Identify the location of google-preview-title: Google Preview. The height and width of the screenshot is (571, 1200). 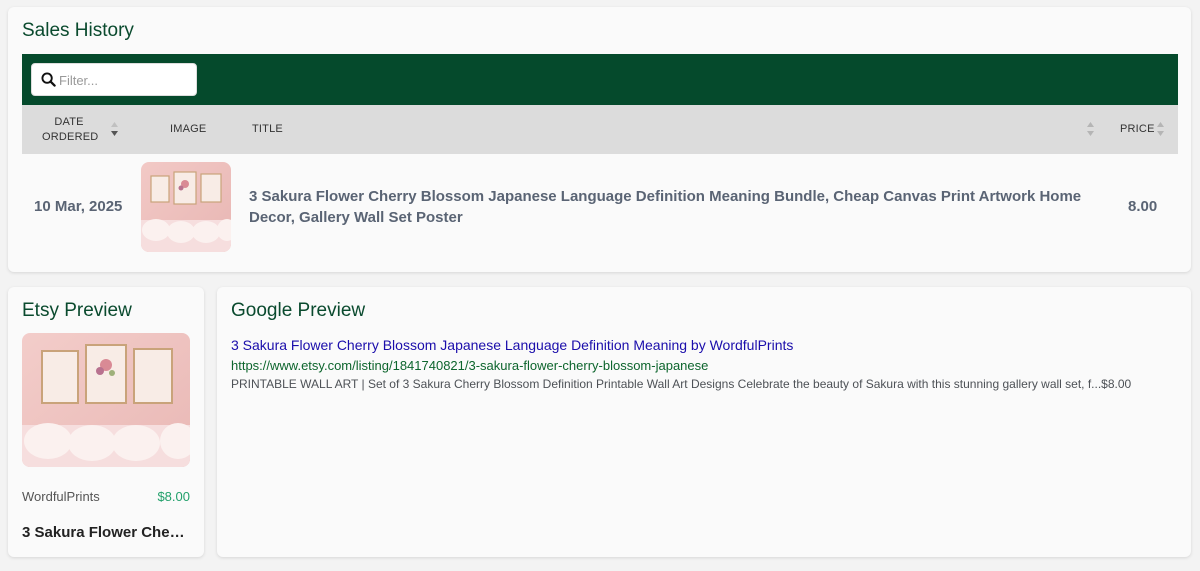
(298, 310).